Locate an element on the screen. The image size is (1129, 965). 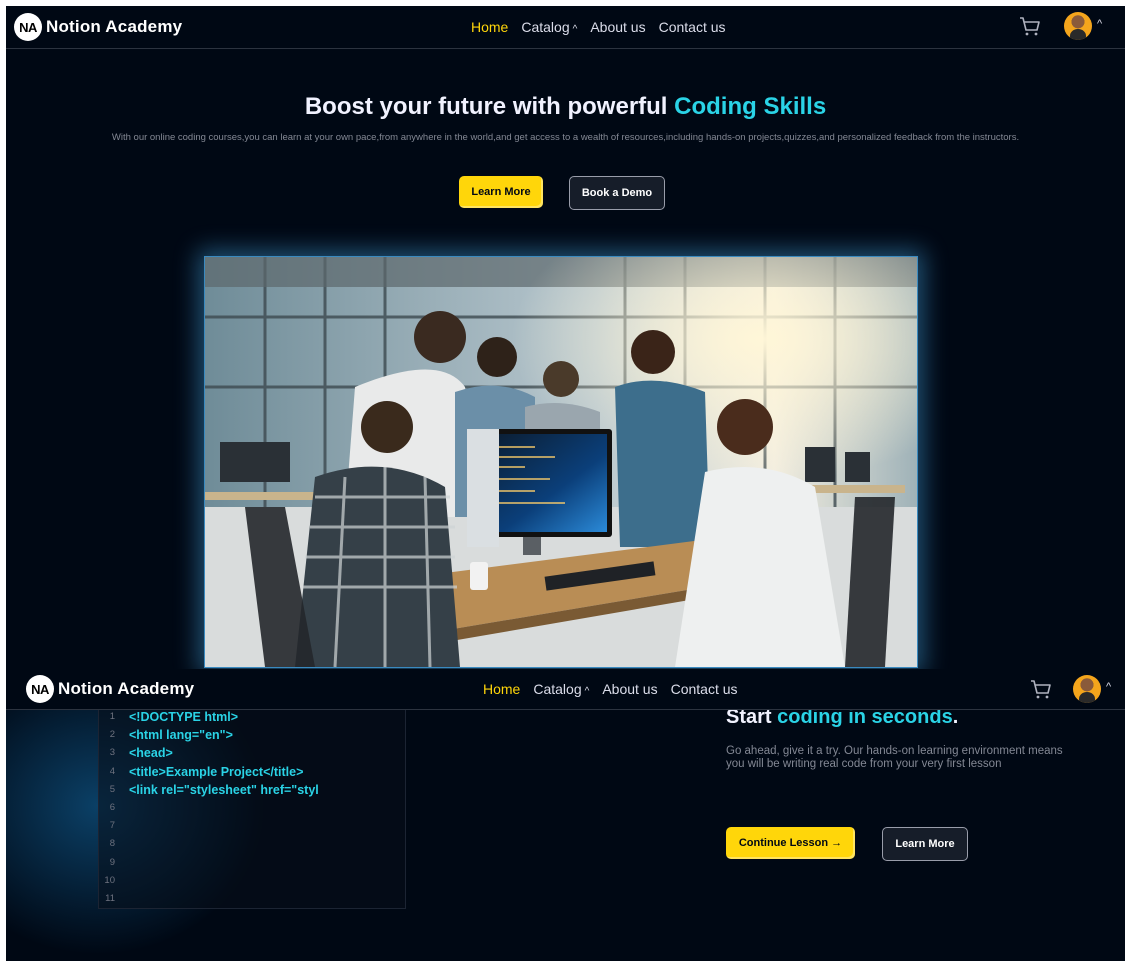
line-number: 10 is located at coordinates (109, 880).